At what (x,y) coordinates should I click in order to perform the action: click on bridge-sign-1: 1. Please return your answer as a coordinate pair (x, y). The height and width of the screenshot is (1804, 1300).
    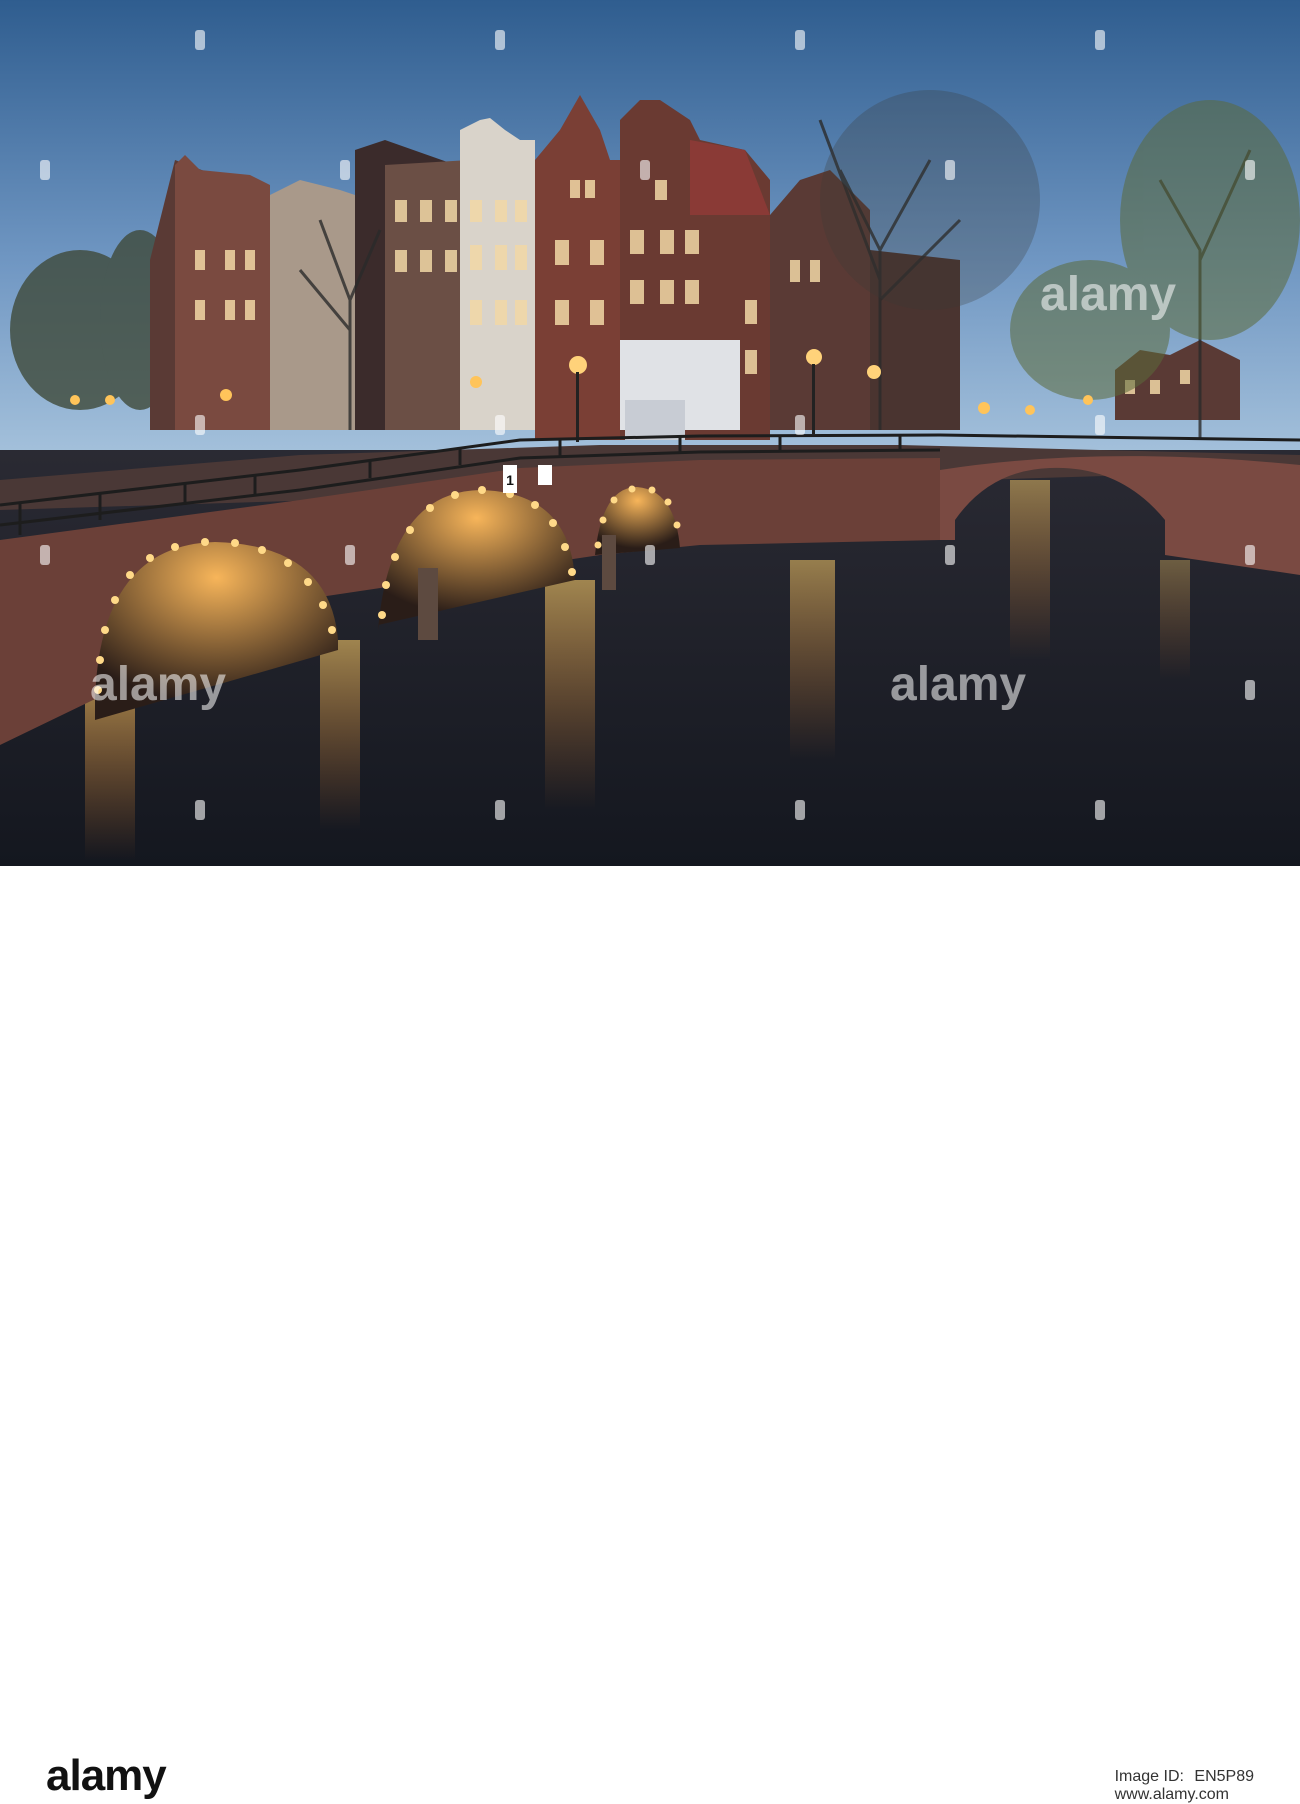
    Looking at the image, I should click on (510, 479).